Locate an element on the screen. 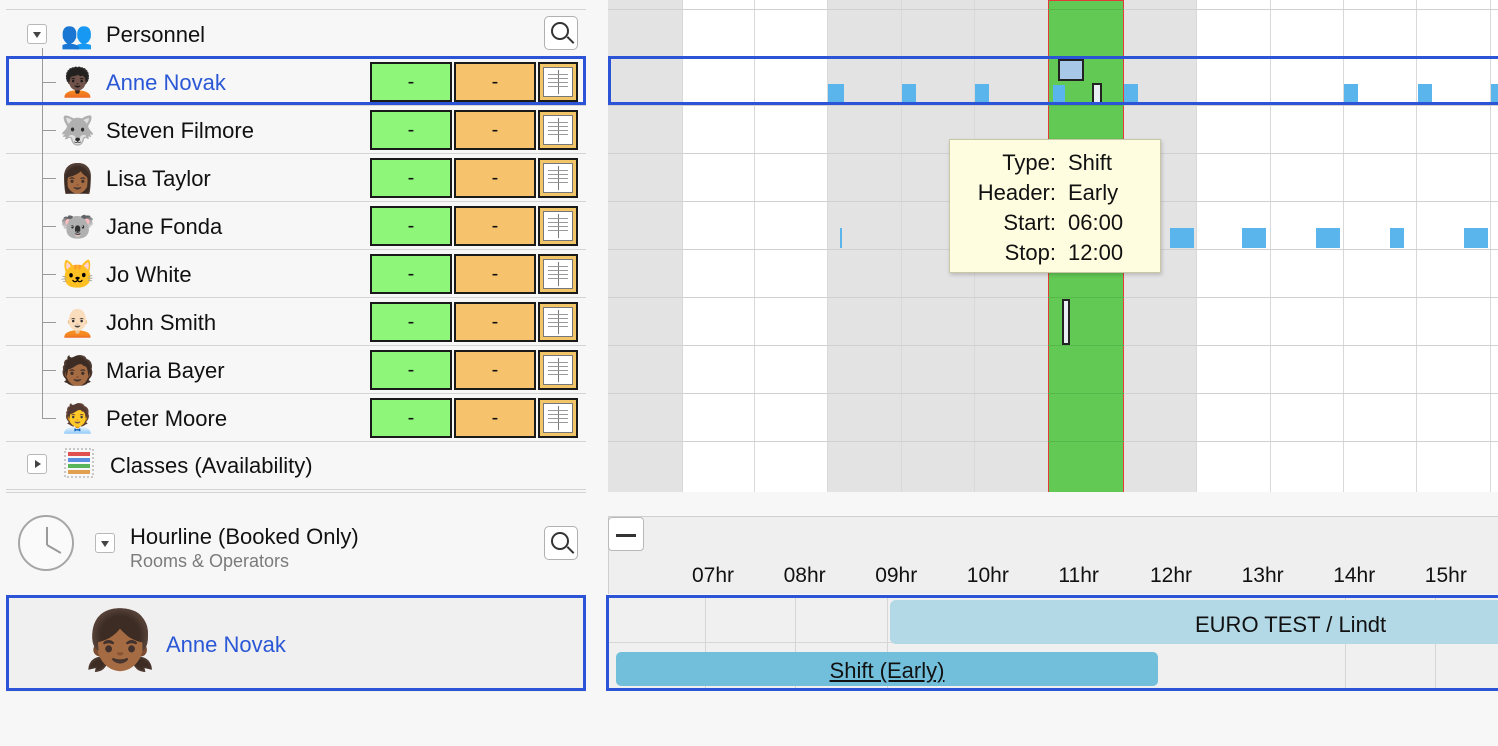  tooltip-header-key: Header: is located at coordinates (1016, 192).